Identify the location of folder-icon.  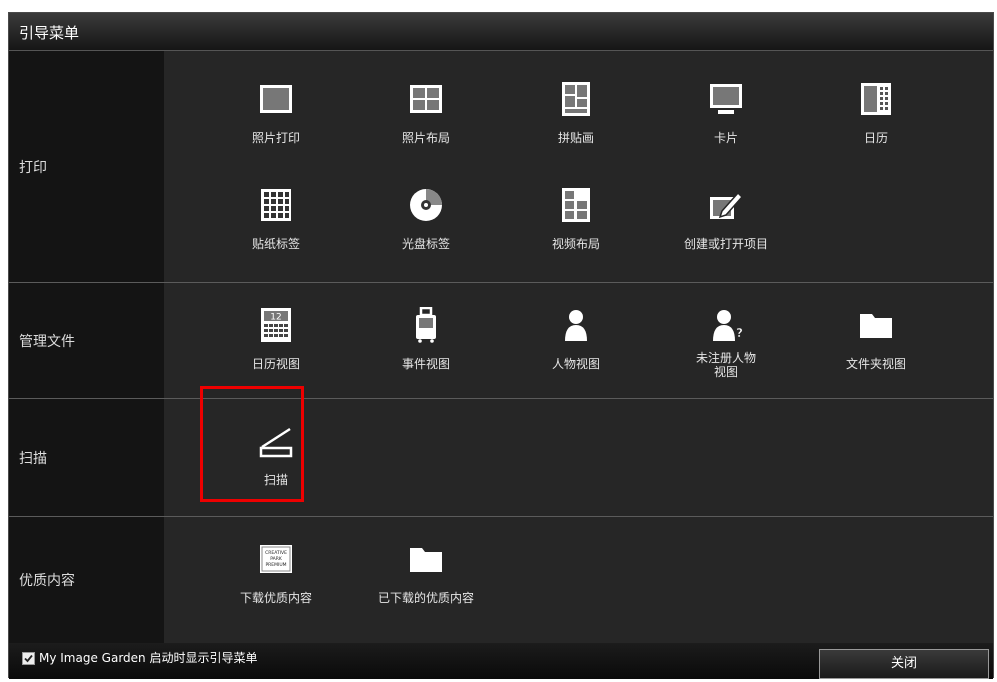
(426, 559).